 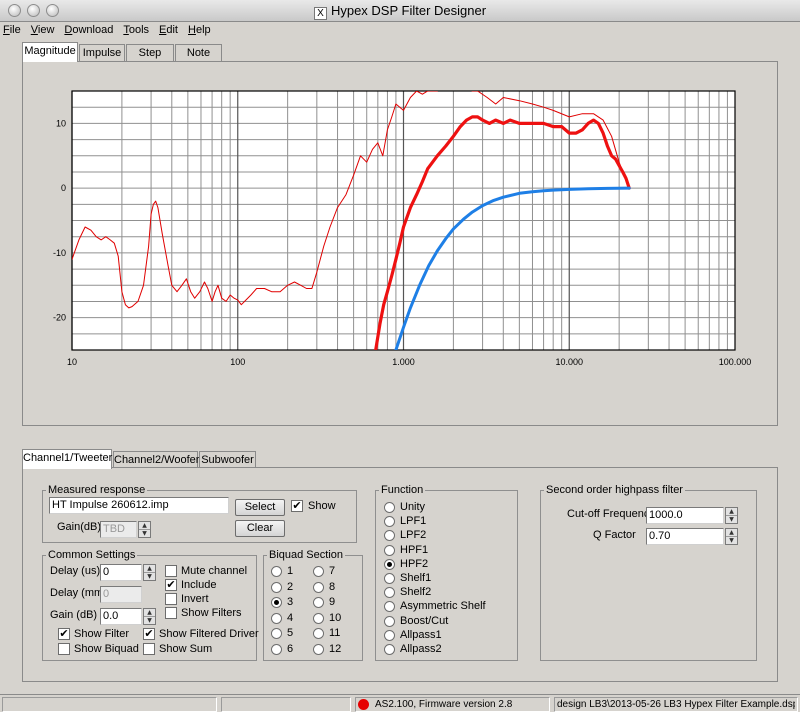 I want to click on delay-mm-field: 0, so click(x=121, y=594).